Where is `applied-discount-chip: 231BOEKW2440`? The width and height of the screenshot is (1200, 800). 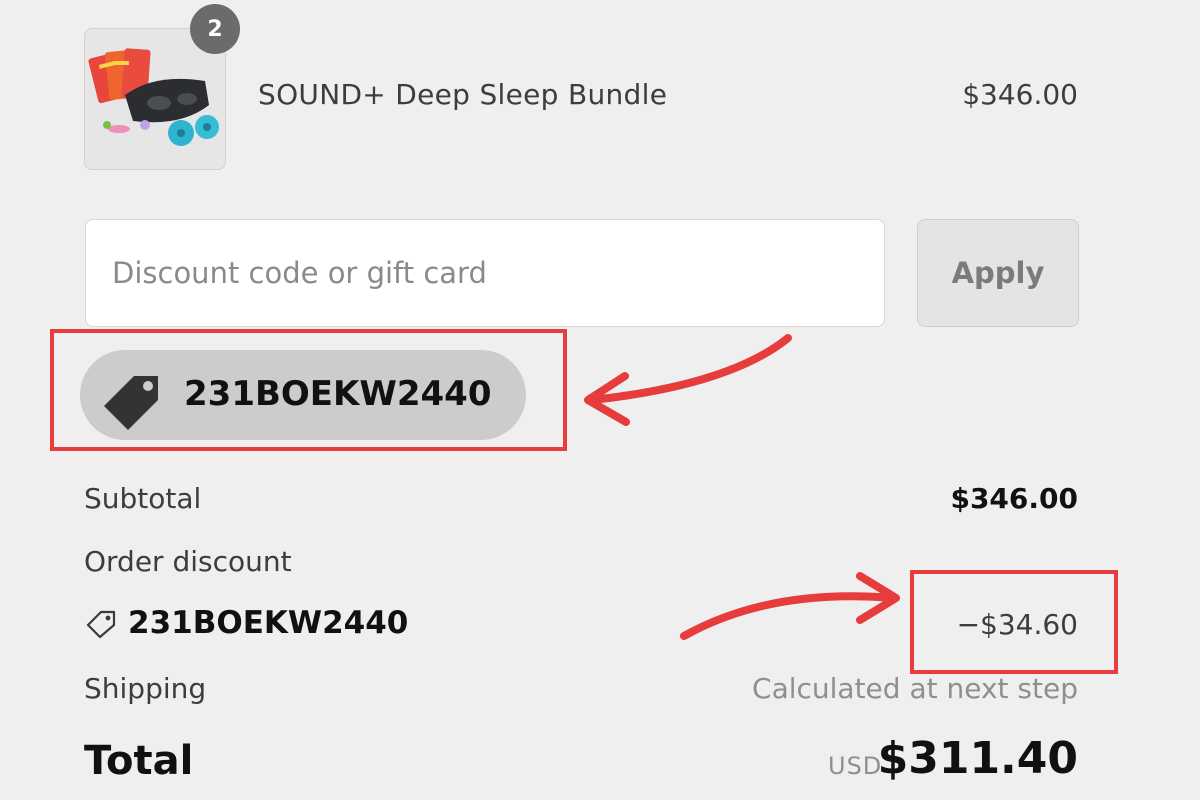
applied-discount-chip: 231BOEKW2440 is located at coordinates (303, 395).